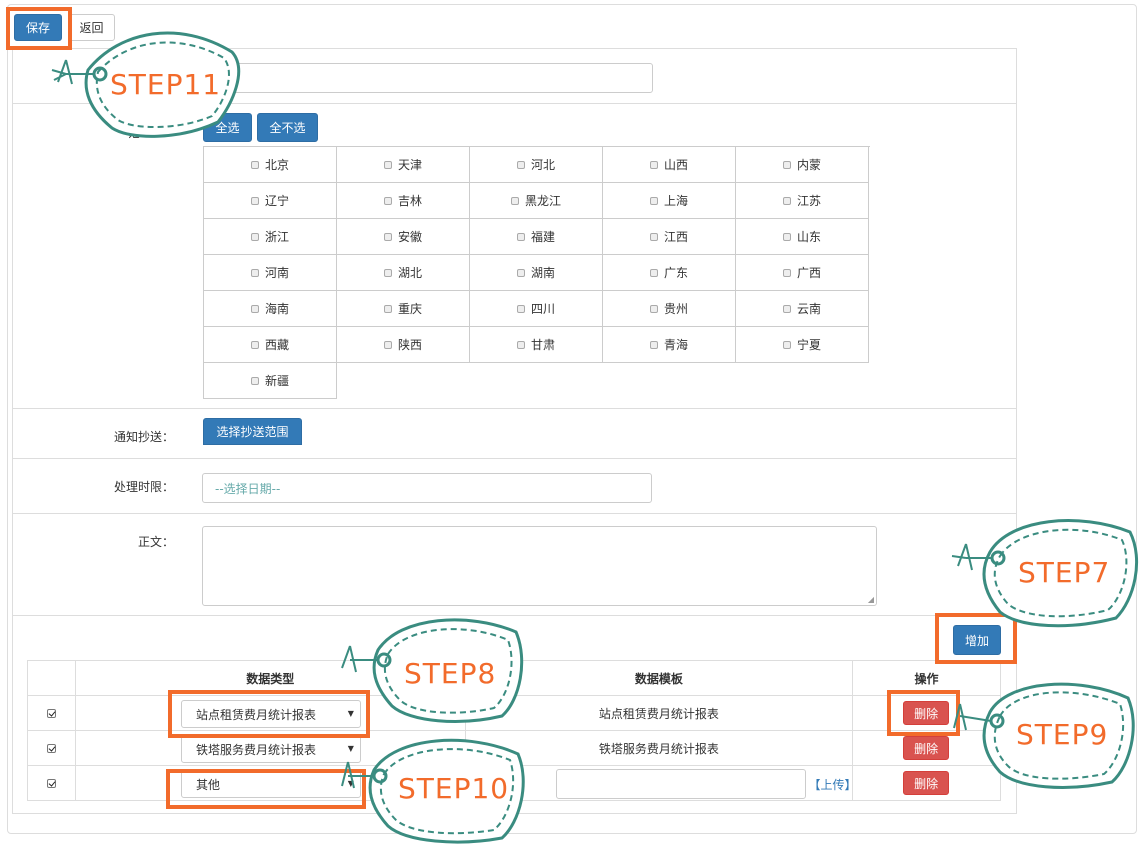  I want to click on province-option: 安徽, so click(403, 237).